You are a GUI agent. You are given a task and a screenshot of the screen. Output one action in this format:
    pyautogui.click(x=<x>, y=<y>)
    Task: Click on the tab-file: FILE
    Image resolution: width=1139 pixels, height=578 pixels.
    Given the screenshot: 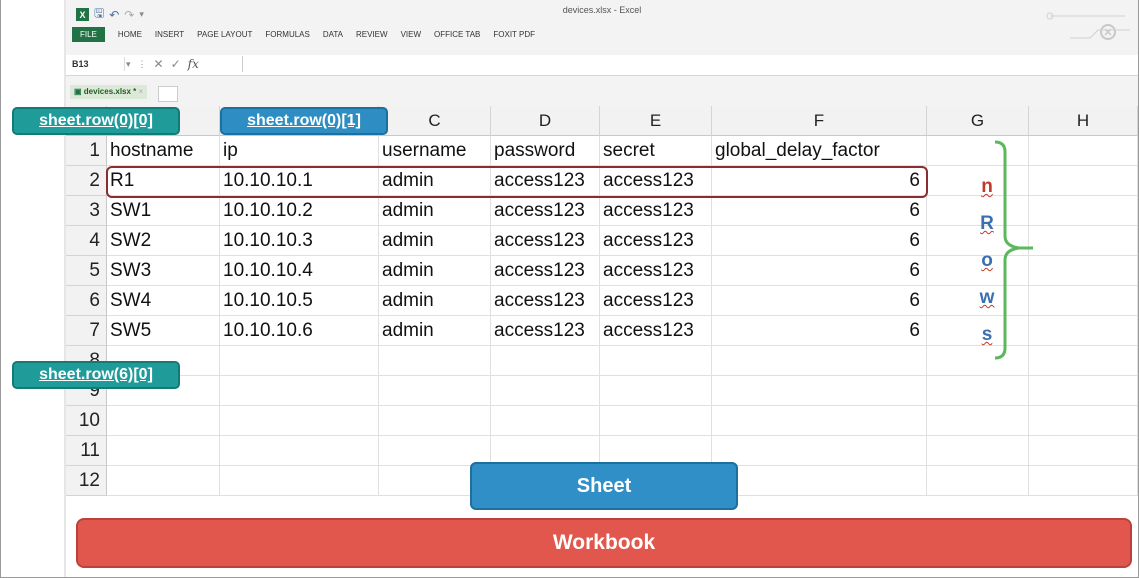 What is the action you would take?
    pyautogui.click(x=88, y=34)
    